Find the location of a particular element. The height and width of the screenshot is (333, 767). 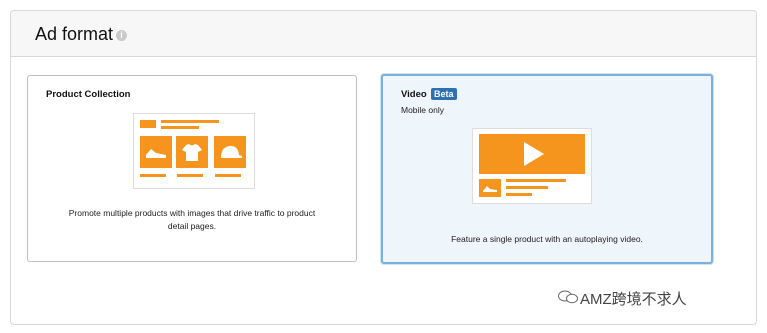

card-title-product-collection: Product Collection is located at coordinates (88, 94).